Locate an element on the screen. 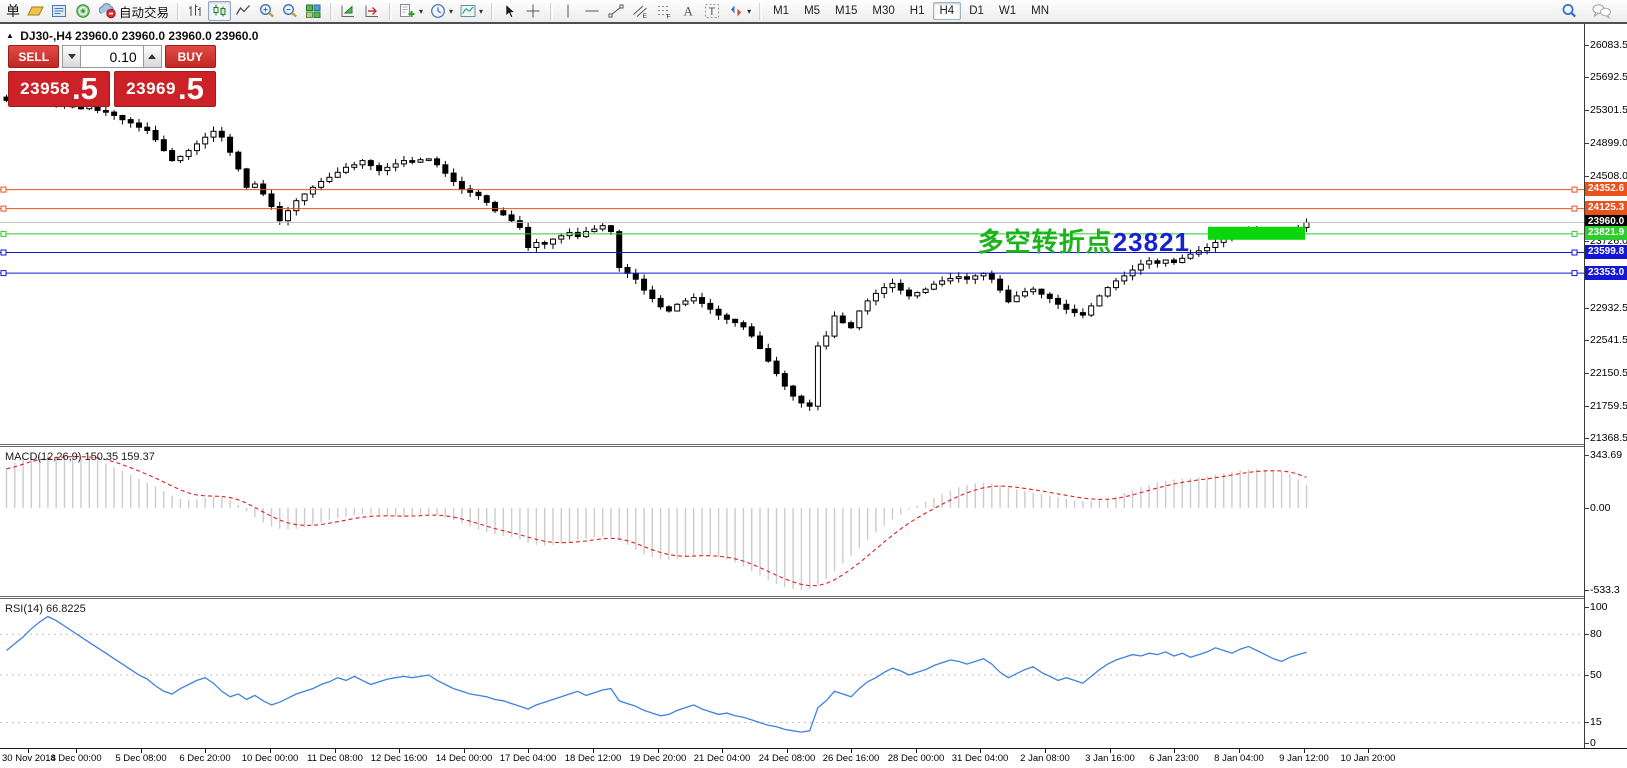 This screenshot has height=768, width=1627. timeframe-mn-button: MN is located at coordinates (1040, 11).